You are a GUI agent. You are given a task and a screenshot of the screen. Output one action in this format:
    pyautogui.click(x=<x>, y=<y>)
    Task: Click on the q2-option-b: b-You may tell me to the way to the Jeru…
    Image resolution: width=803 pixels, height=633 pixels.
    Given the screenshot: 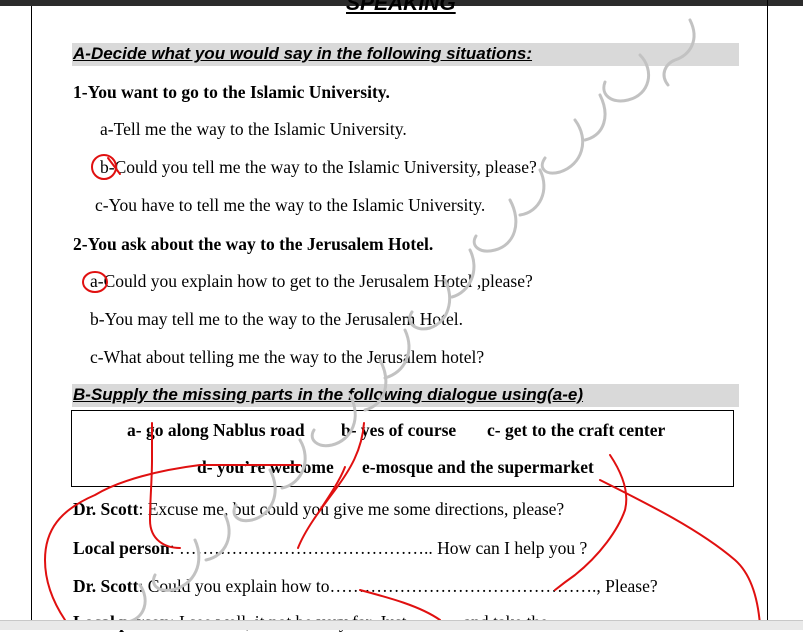 What is the action you would take?
    pyautogui.click(x=276, y=319)
    